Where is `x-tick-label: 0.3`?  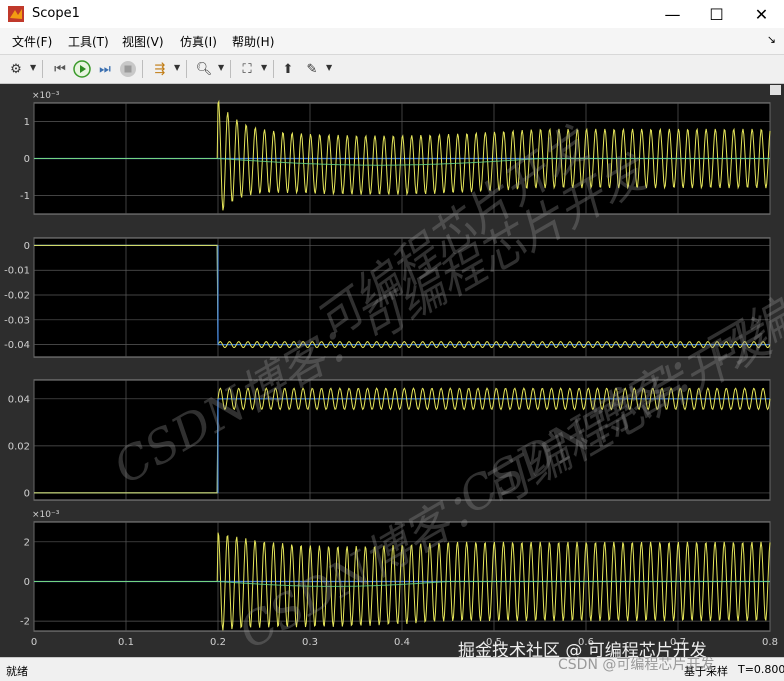 x-tick-label: 0.3 is located at coordinates (310, 642).